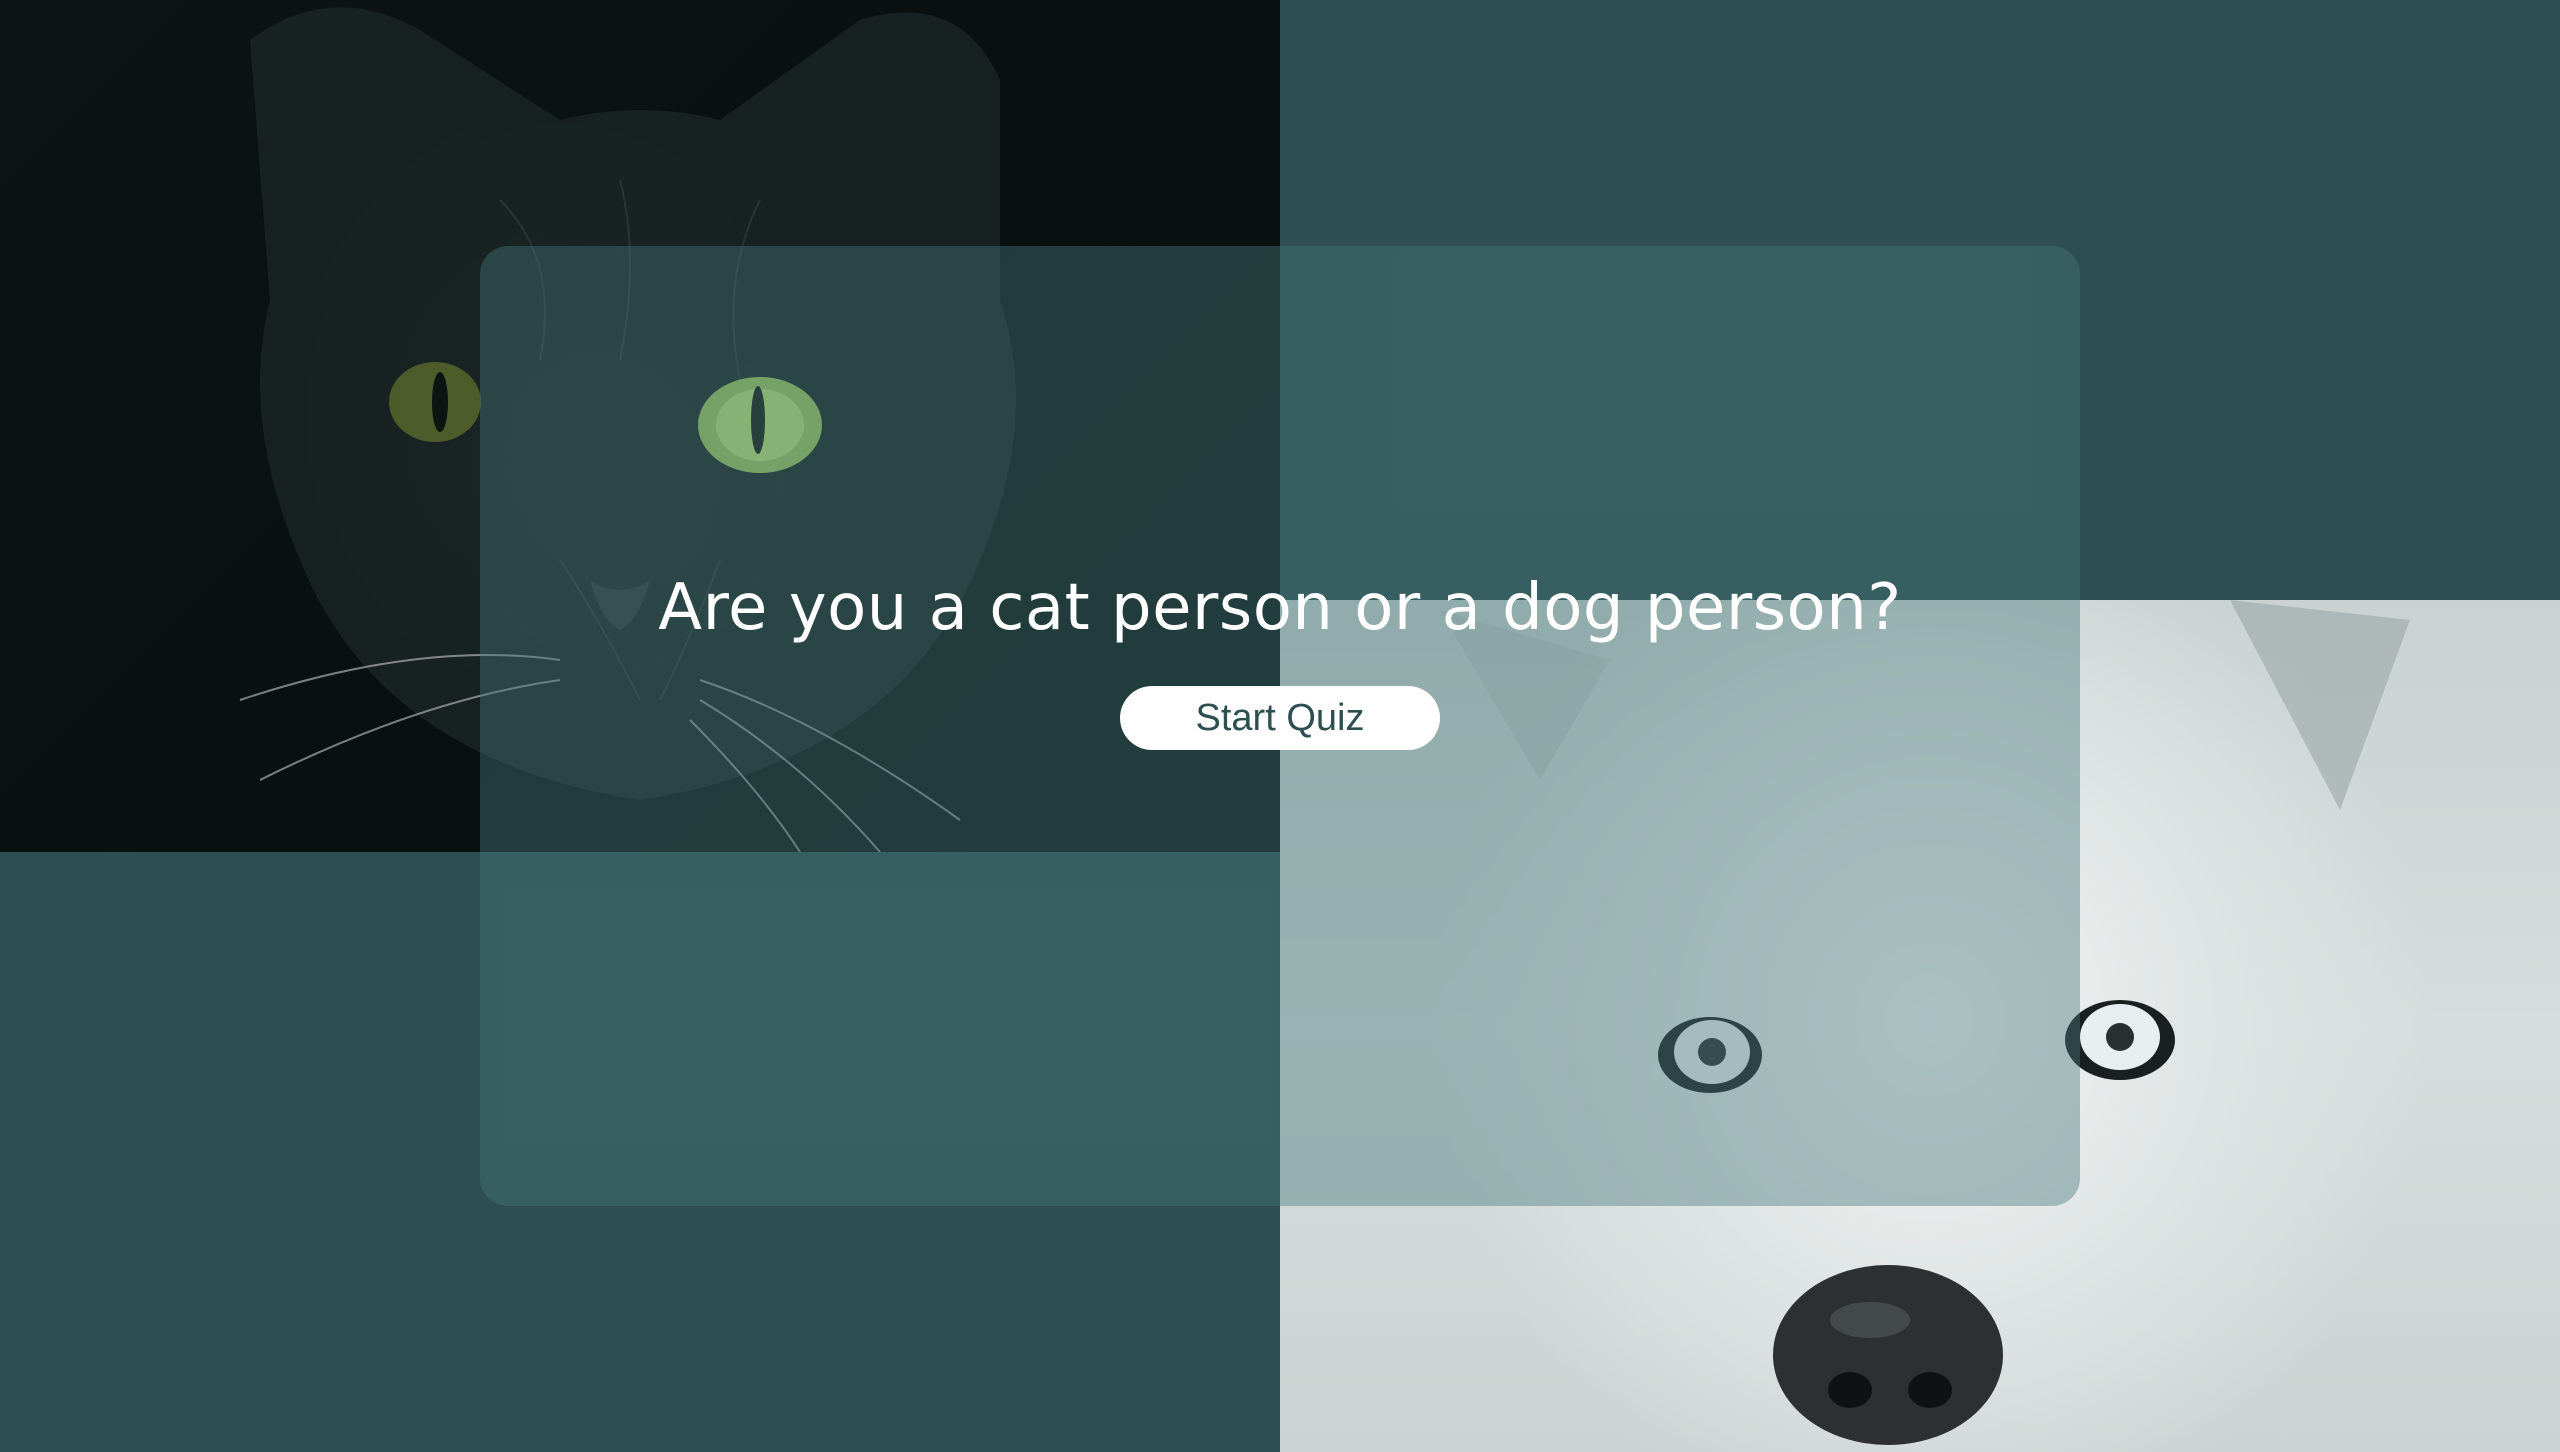  What do you see at coordinates (1280, 607) in the screenshot?
I see `quiz-title: Are you a cat person or a dog person?` at bounding box center [1280, 607].